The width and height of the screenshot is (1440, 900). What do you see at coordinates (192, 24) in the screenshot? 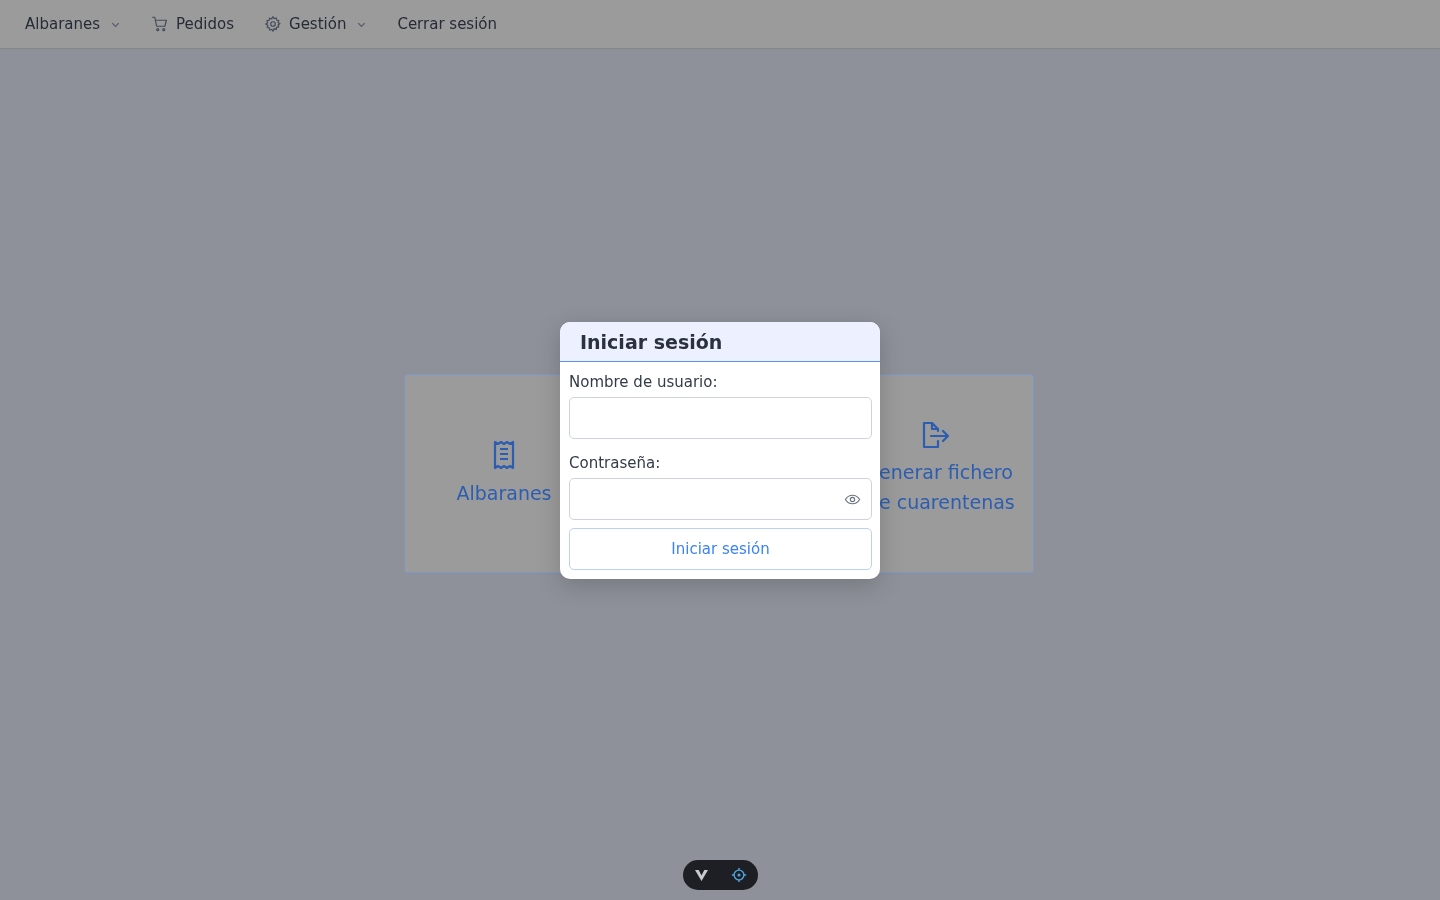
I see `nav-item: Pedidos` at bounding box center [192, 24].